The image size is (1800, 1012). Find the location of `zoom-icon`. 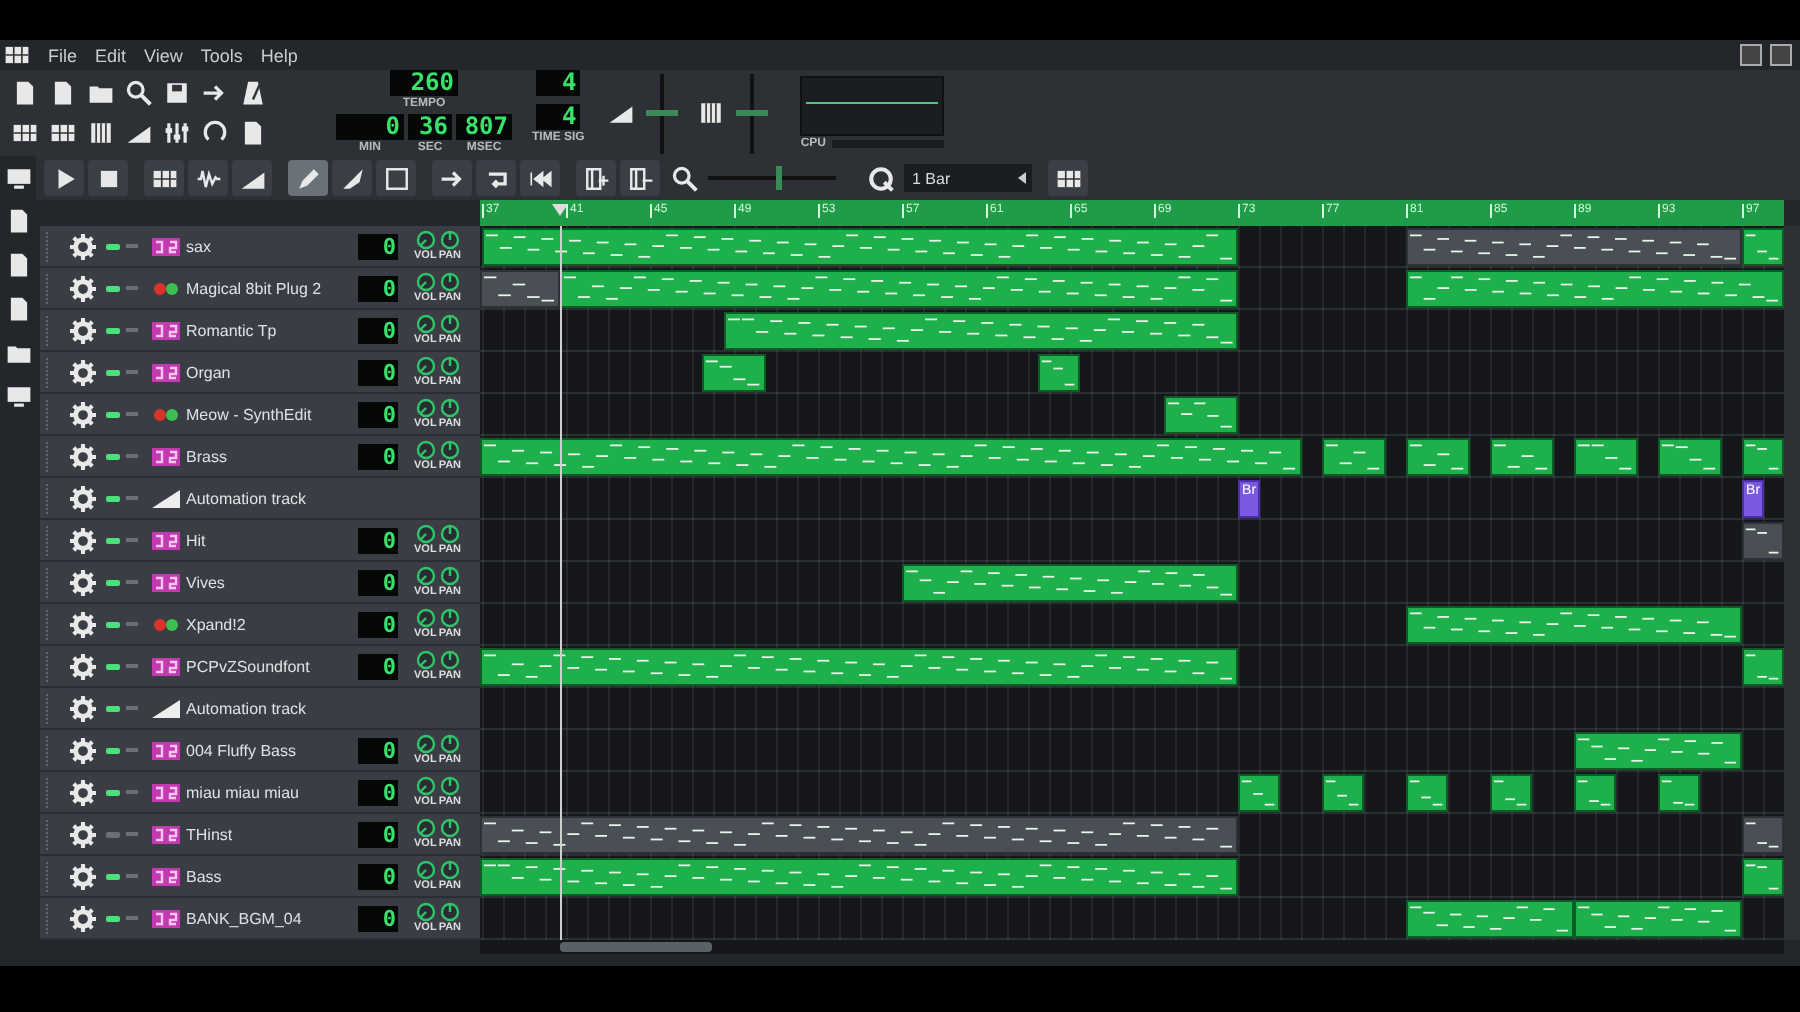

zoom-icon is located at coordinates (684, 178).